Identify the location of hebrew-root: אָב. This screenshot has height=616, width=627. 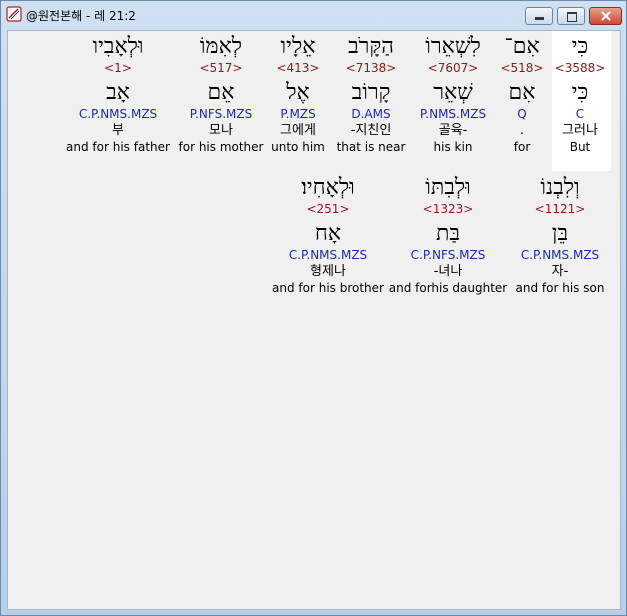
(118, 92).